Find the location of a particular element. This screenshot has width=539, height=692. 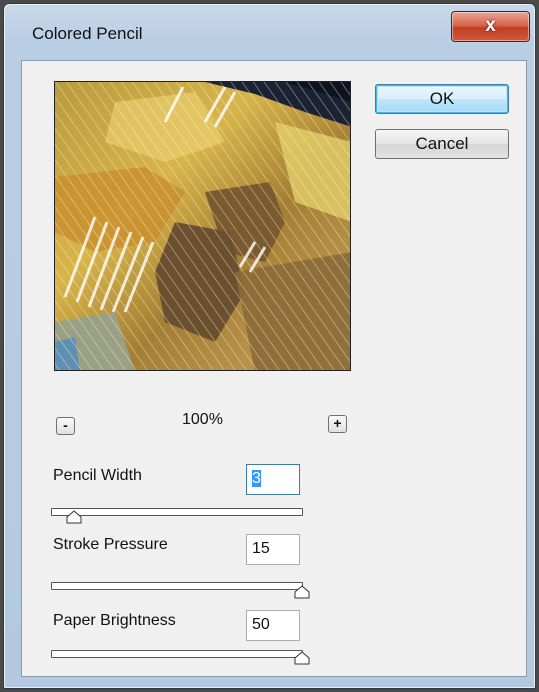

paper-brightness-slider-thumb is located at coordinates (302, 658).